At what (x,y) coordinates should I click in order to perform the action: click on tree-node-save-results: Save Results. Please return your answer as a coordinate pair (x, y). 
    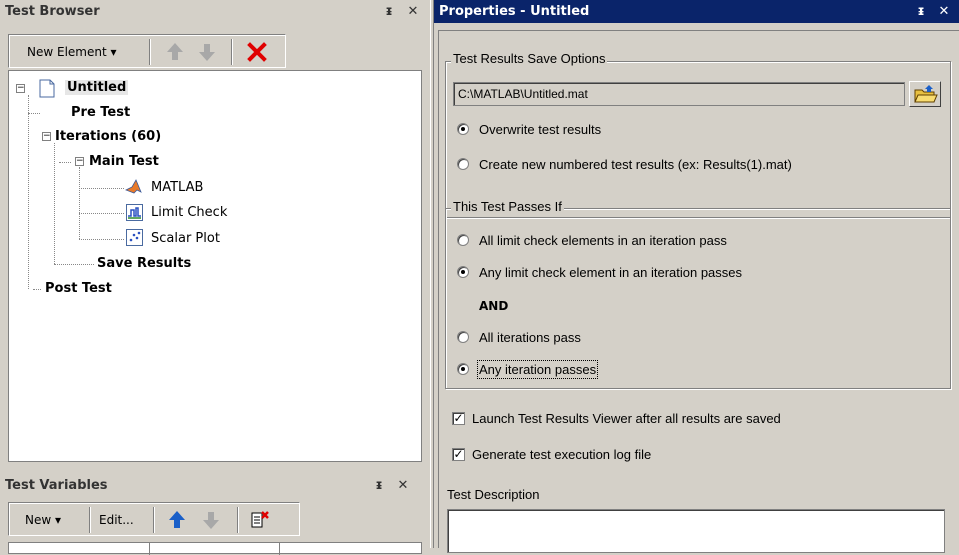
    Looking at the image, I should click on (144, 263).